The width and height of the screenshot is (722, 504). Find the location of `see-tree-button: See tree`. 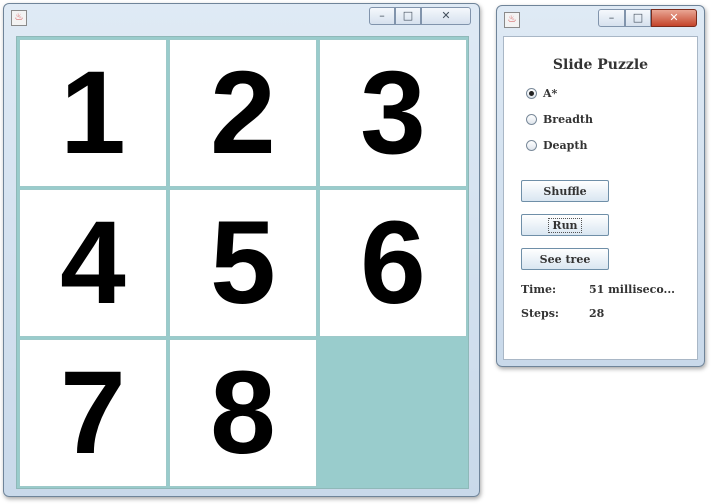

see-tree-button: See tree is located at coordinates (565, 259).